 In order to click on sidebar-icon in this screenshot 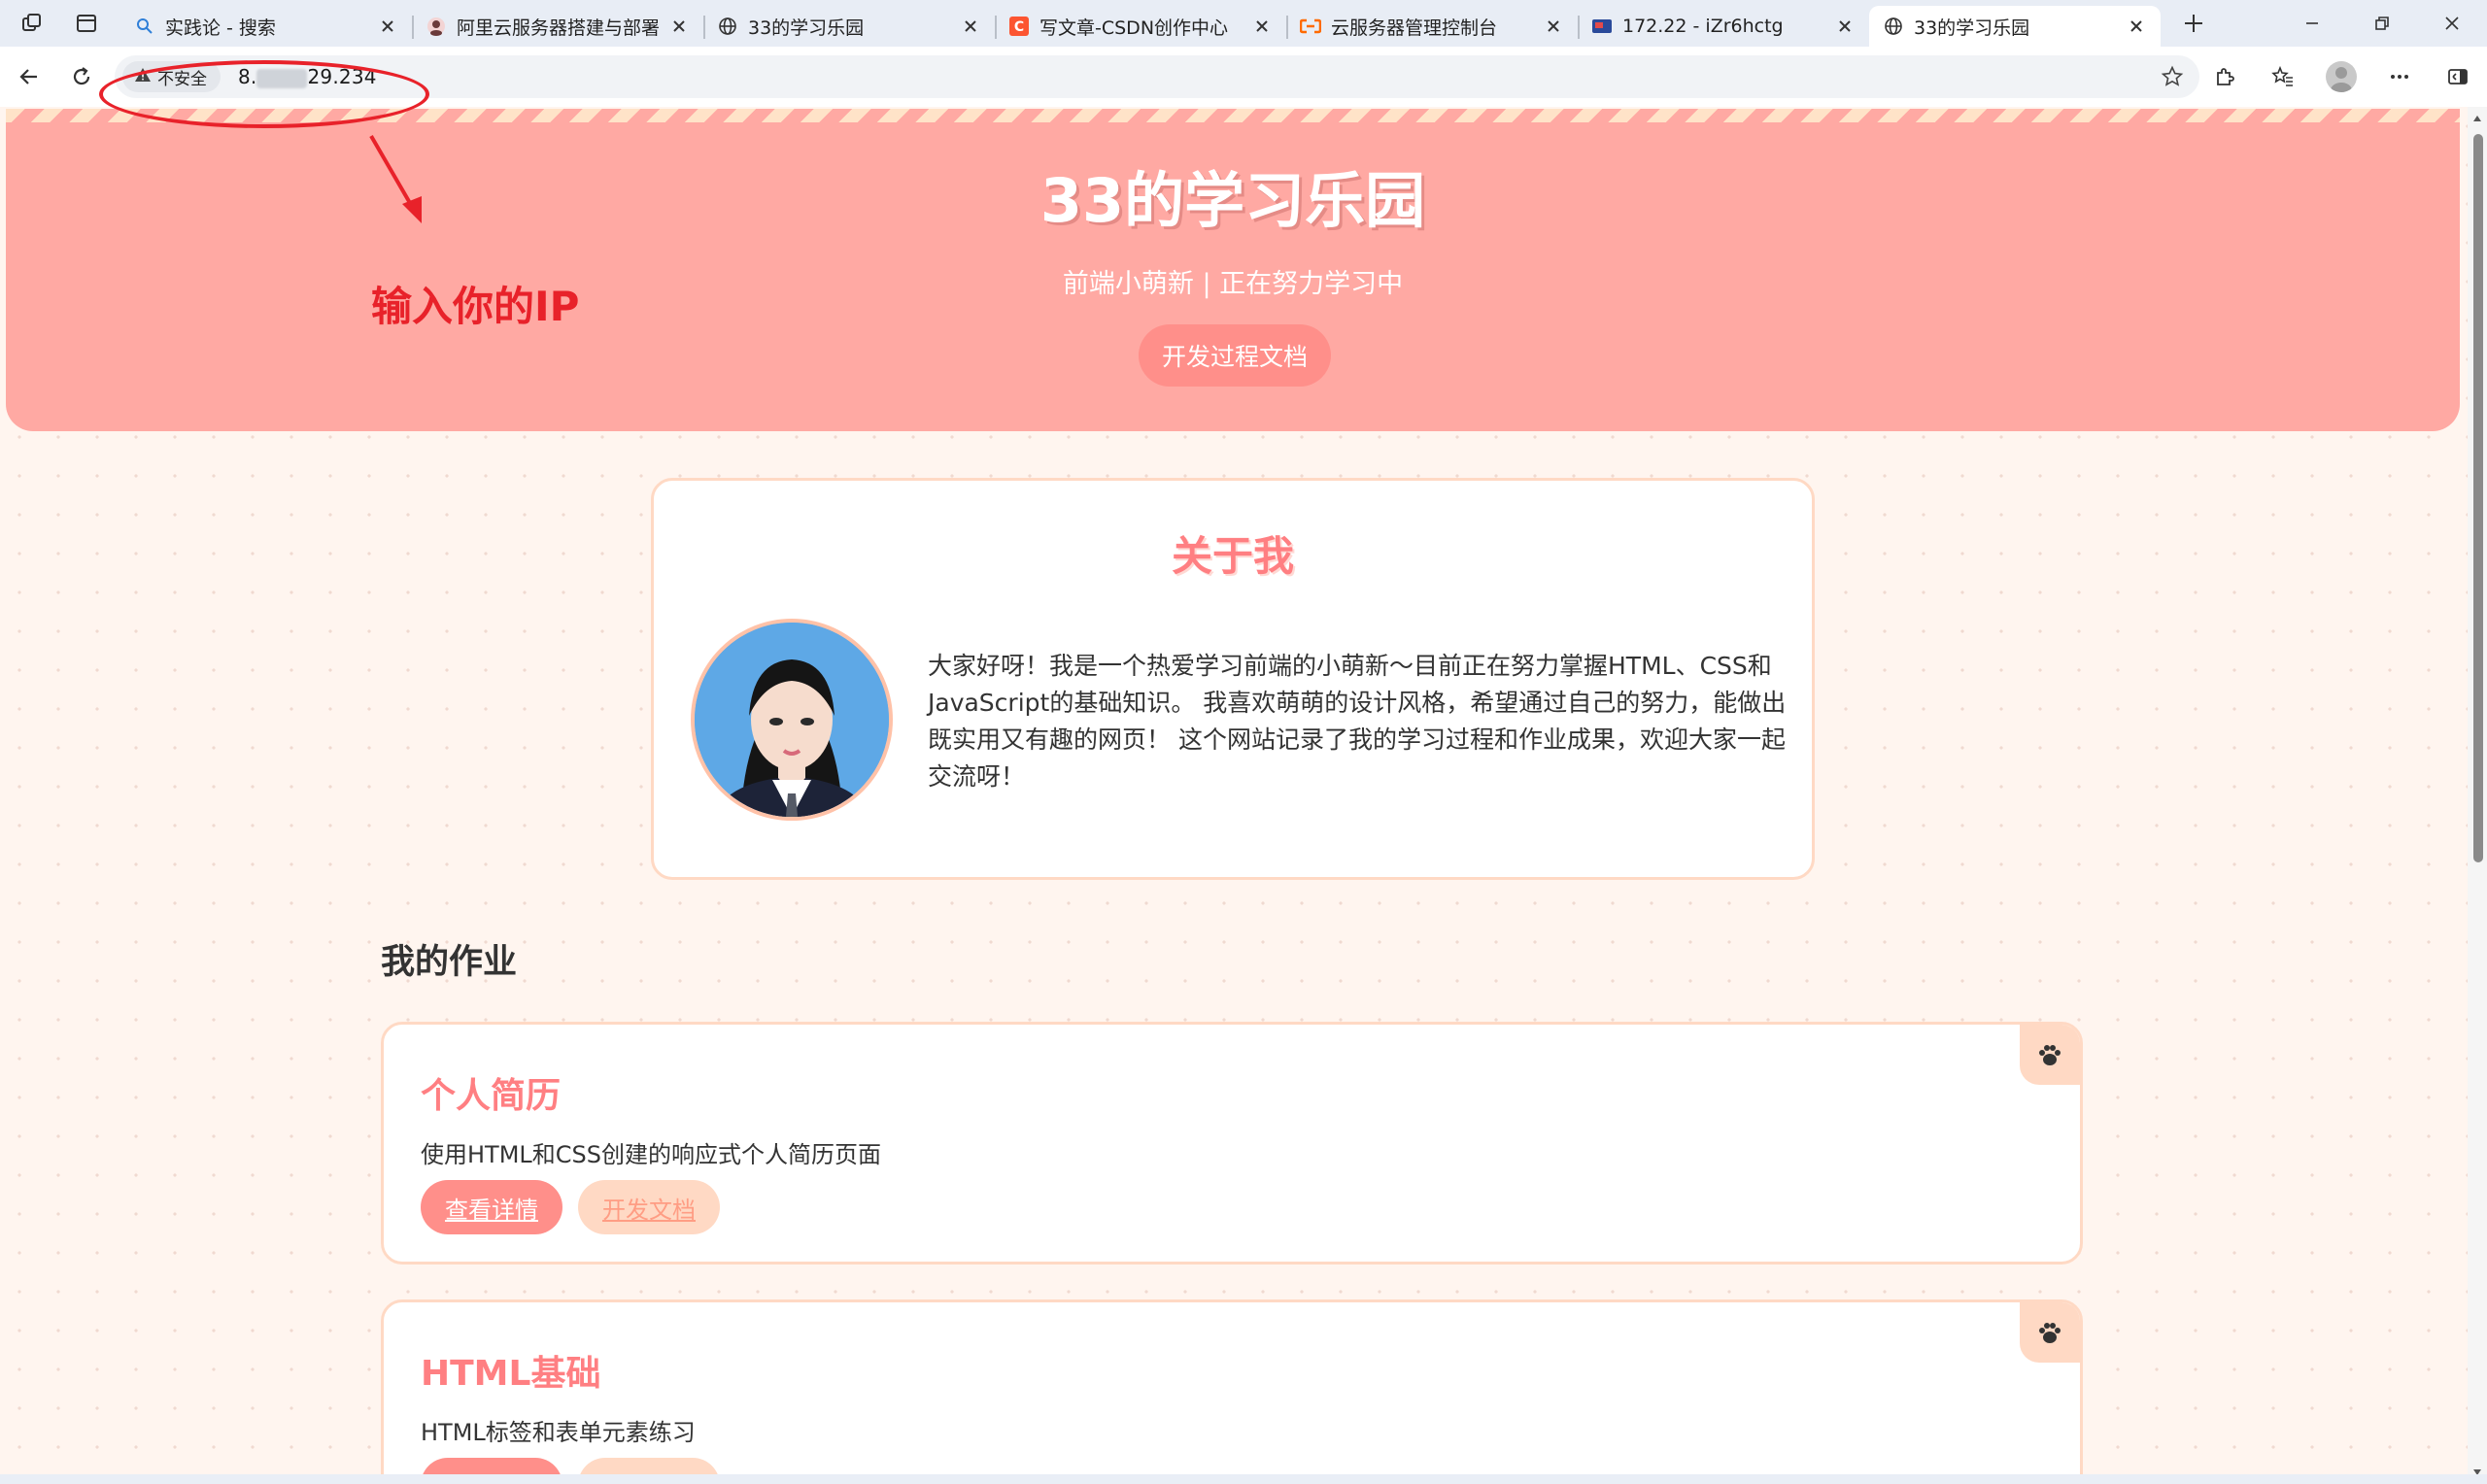, I will do `click(2458, 76)`.